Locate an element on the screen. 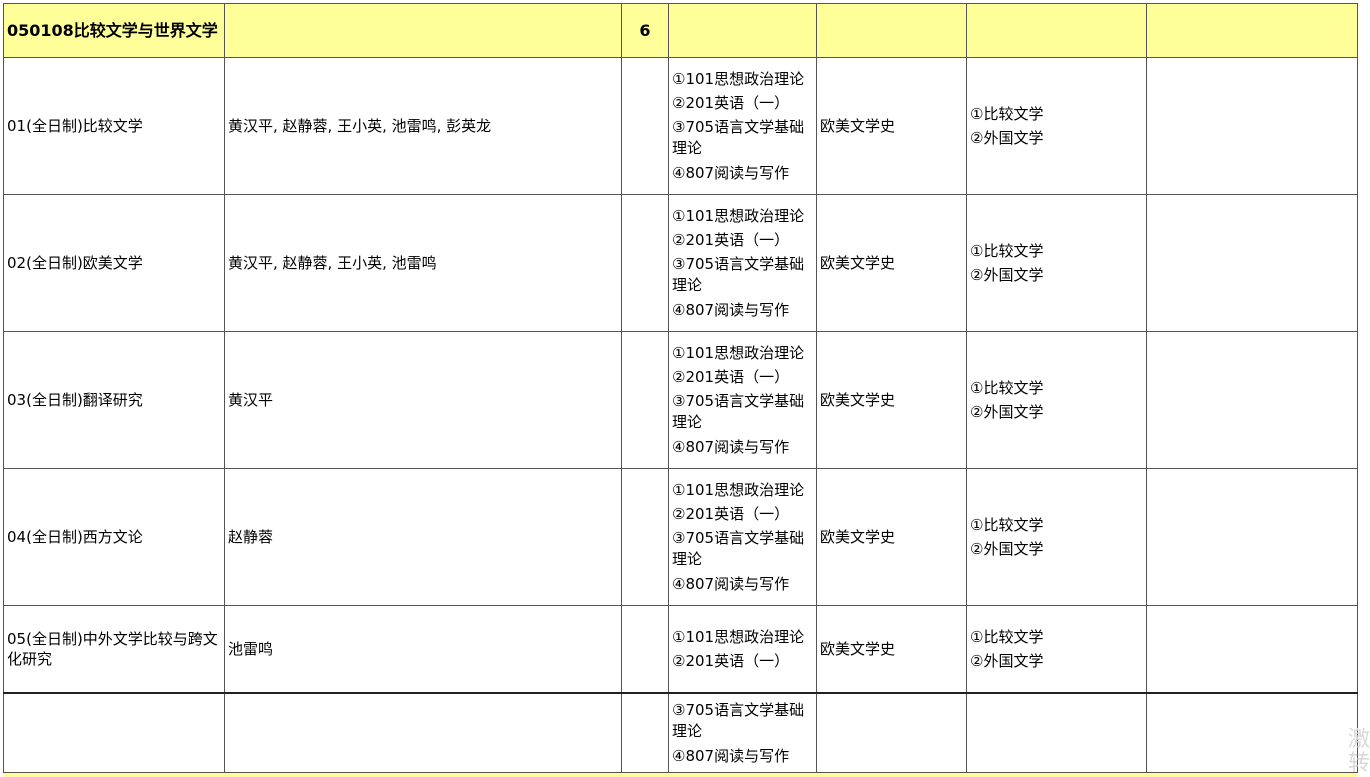  direction-cell: 03(全日制)翻译研究 is located at coordinates (114, 400).